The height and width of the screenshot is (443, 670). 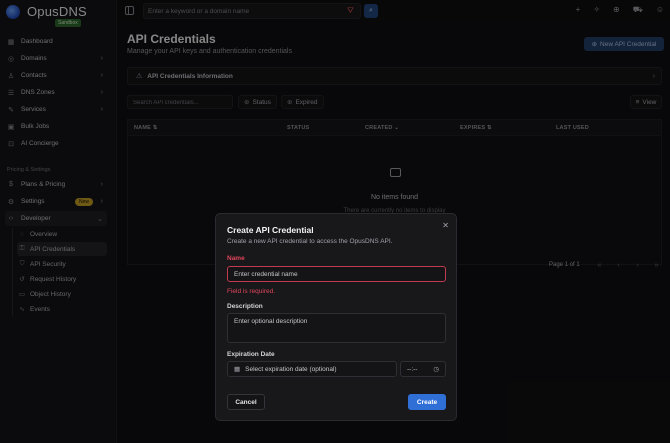 What do you see at coordinates (436, 369) in the screenshot?
I see `clock-icon: ◷` at bounding box center [436, 369].